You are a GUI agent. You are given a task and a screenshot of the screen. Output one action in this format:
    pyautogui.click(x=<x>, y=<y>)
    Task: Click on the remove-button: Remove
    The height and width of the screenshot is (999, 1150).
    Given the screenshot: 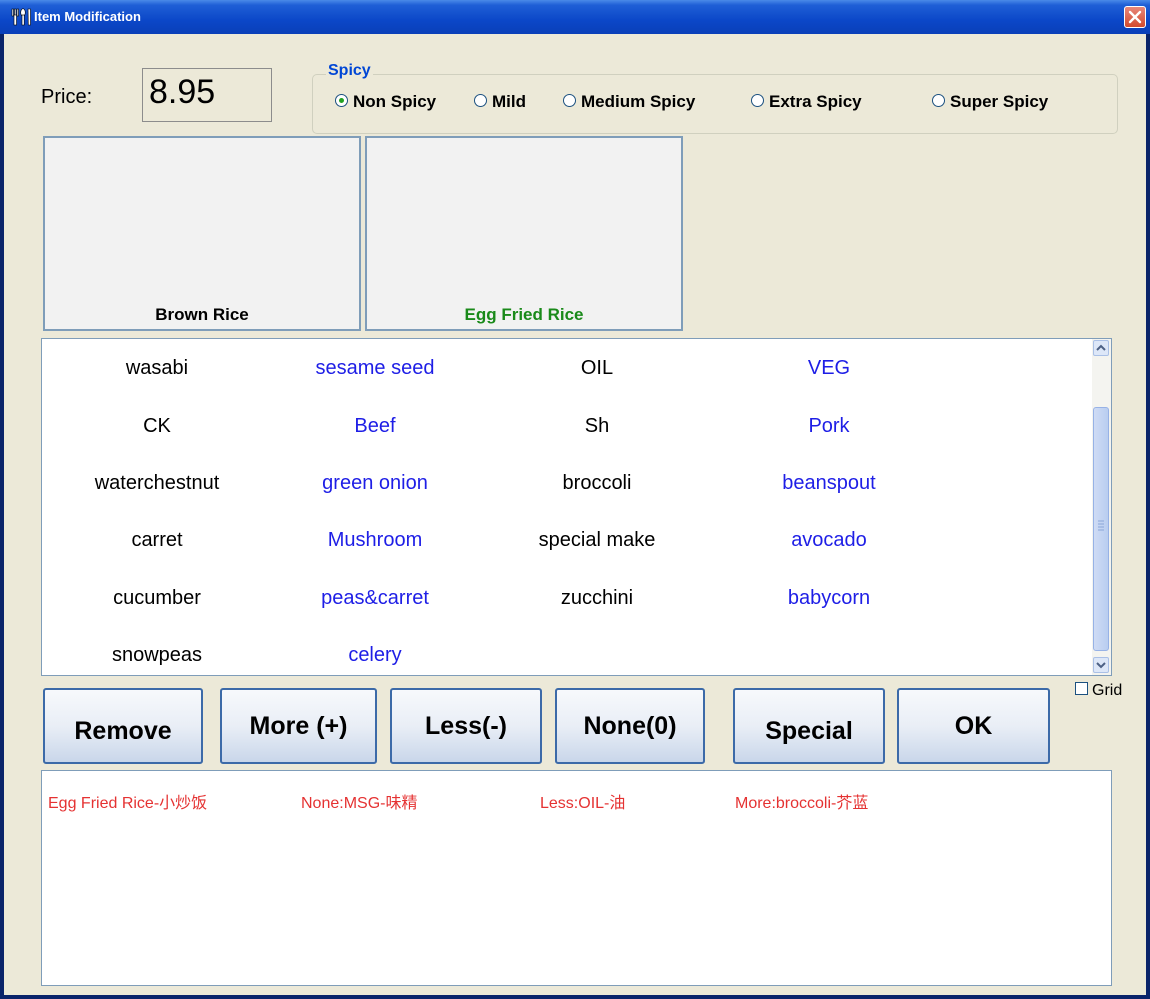 What is the action you would take?
    pyautogui.click(x=123, y=726)
    